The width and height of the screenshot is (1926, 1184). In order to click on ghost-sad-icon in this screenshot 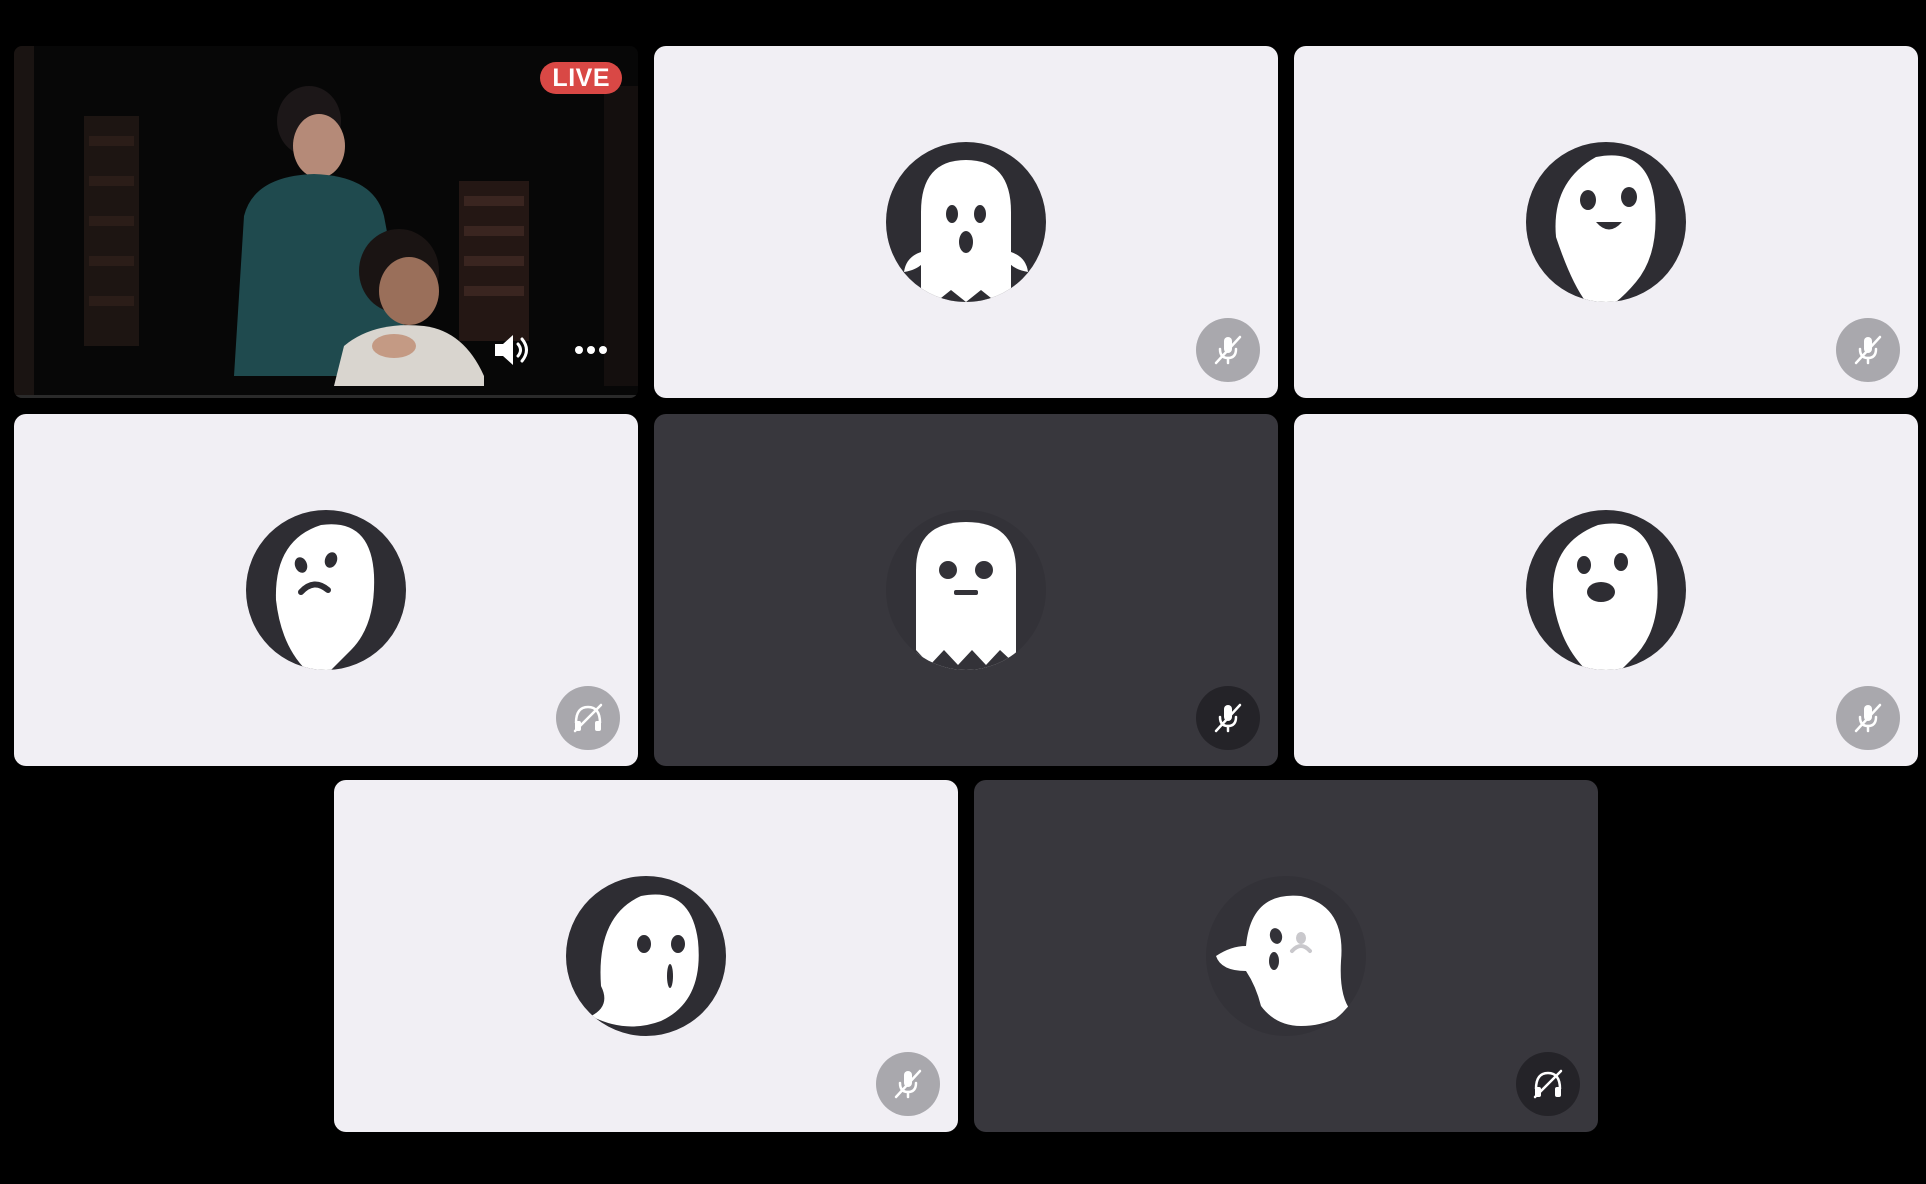, I will do `click(325, 597)`.